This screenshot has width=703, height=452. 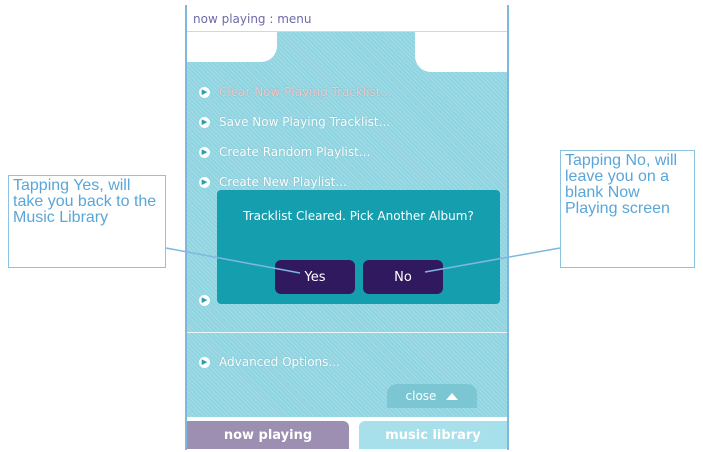 I want to click on tab-now-playing: now playing, so click(x=268, y=435).